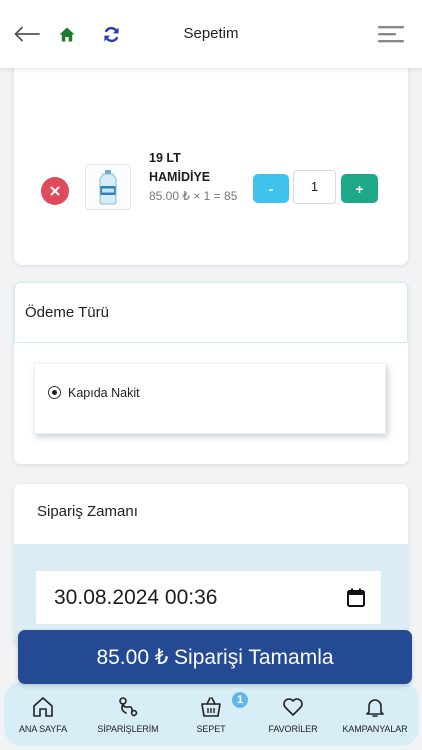 The image size is (422, 750). What do you see at coordinates (359, 188) in the screenshot?
I see `increase-quantity-button: +` at bounding box center [359, 188].